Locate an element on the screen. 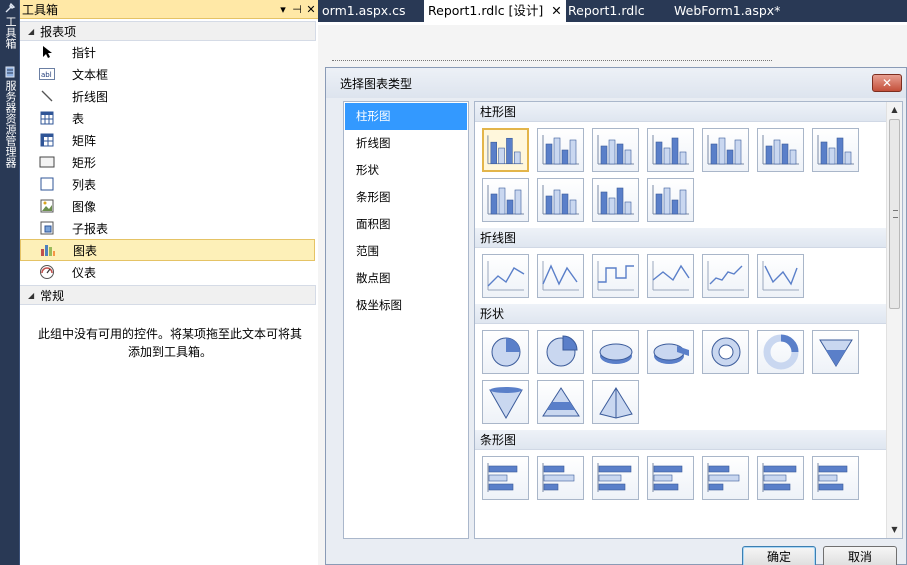 The height and width of the screenshot is (565, 907). group-header-general: ◢ 常规 is located at coordinates (168, 295).